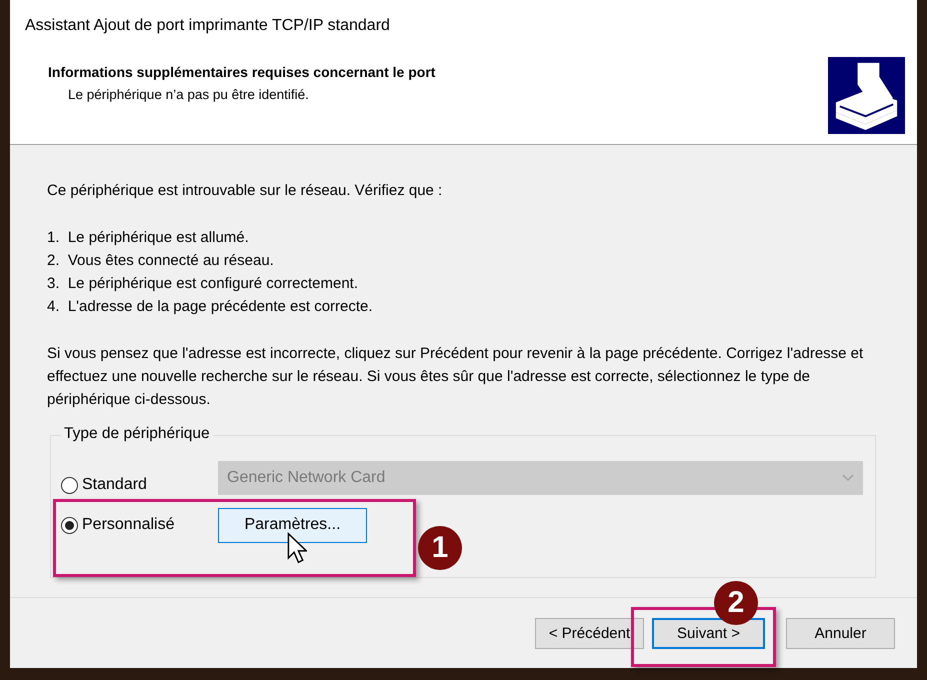 The image size is (927, 680). What do you see at coordinates (455, 377) in the screenshot?
I see `instructions-text: Si vous pensez que l'adresse est incorrecte, cliquez sur Précédent pour revenir à la page précédente. Corrigez l'adresse et effectuez une nouvelle recherche sur le réseau. Si vous êtes sûr que l'adresse est correcte, sélectionnez le type de périphérique ci-dessous.` at bounding box center [455, 377].